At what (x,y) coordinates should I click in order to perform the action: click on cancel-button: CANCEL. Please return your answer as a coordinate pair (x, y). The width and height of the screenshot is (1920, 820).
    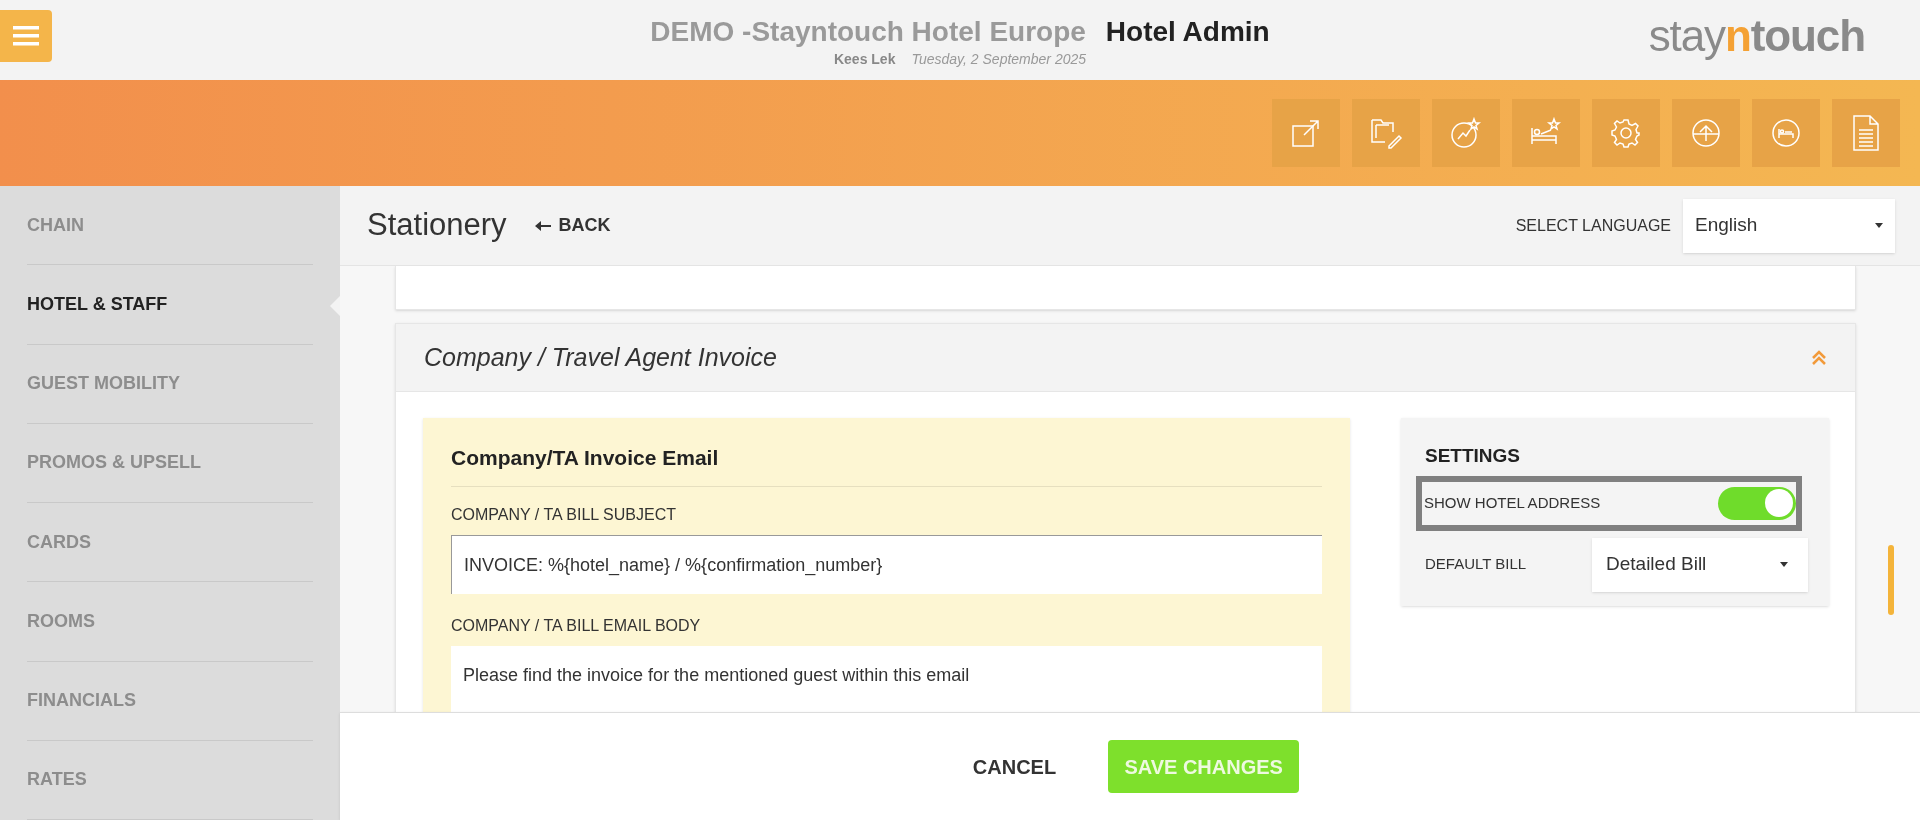
    Looking at the image, I should click on (1014, 766).